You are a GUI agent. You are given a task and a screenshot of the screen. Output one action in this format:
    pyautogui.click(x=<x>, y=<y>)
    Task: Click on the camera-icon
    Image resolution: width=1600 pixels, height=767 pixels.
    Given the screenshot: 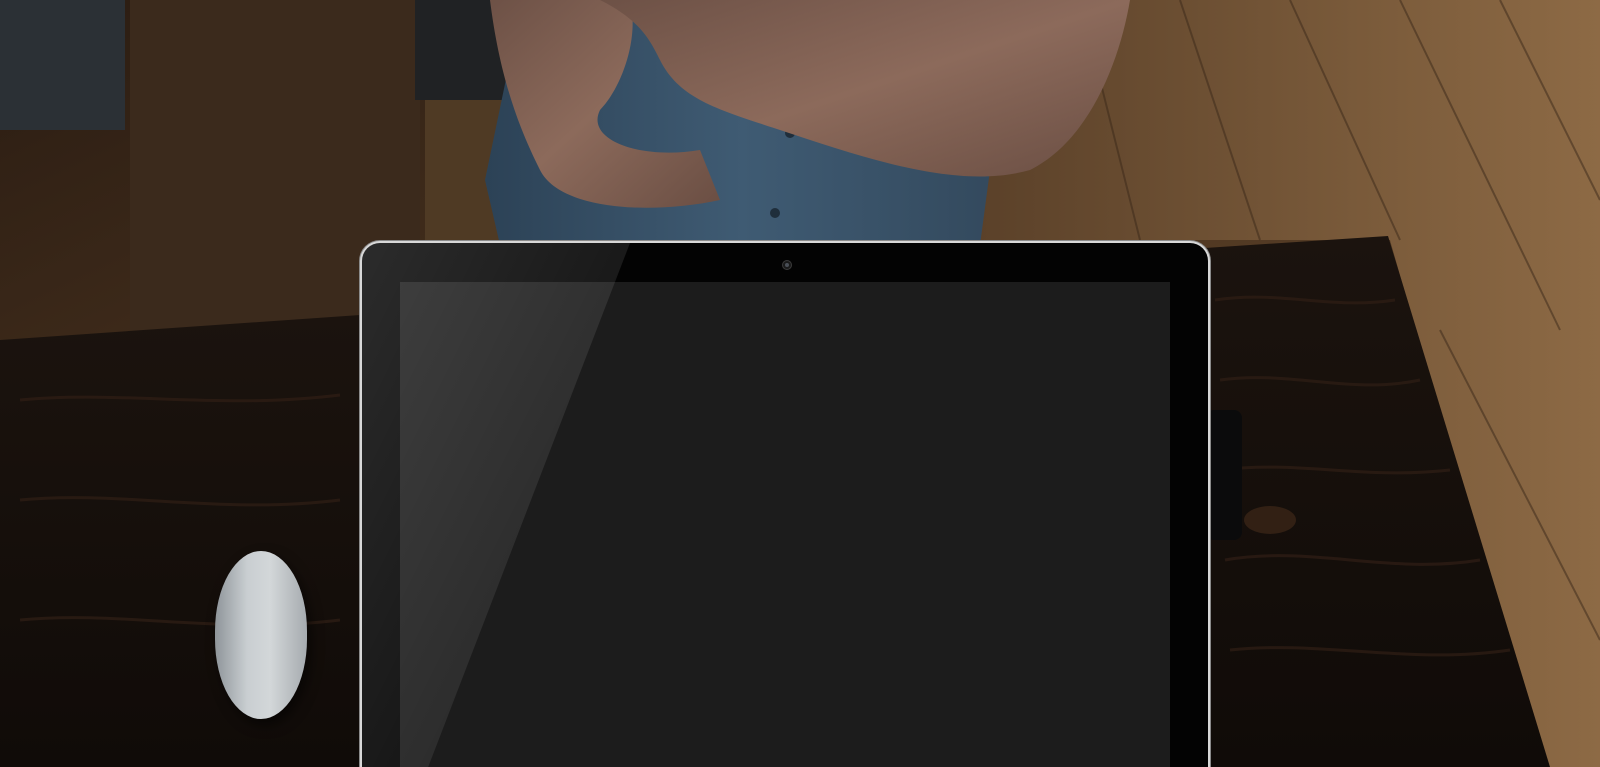 What is the action you would take?
    pyautogui.click(x=787, y=265)
    